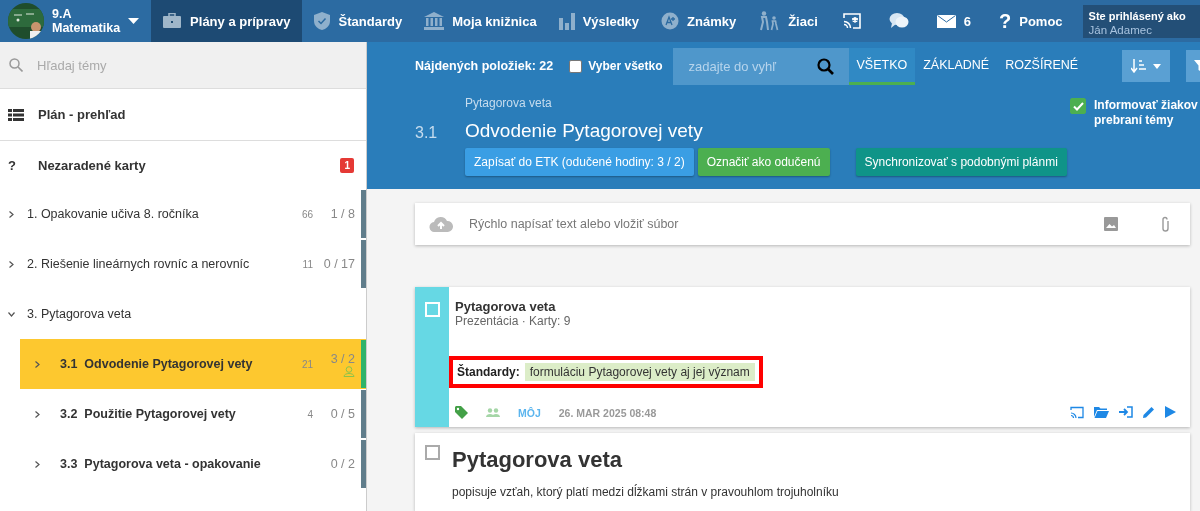 The image size is (1200, 511). I want to click on topic-item: 2. Riešenie lineárnych rovníc a nerovníc 11 0 / 17, so click(183, 264).